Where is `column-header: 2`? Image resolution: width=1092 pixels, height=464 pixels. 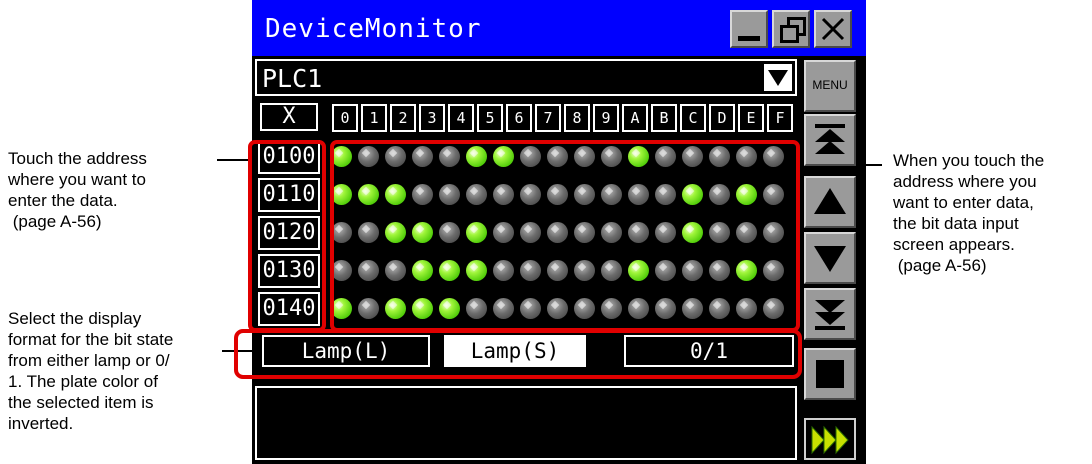 column-header: 2 is located at coordinates (403, 118).